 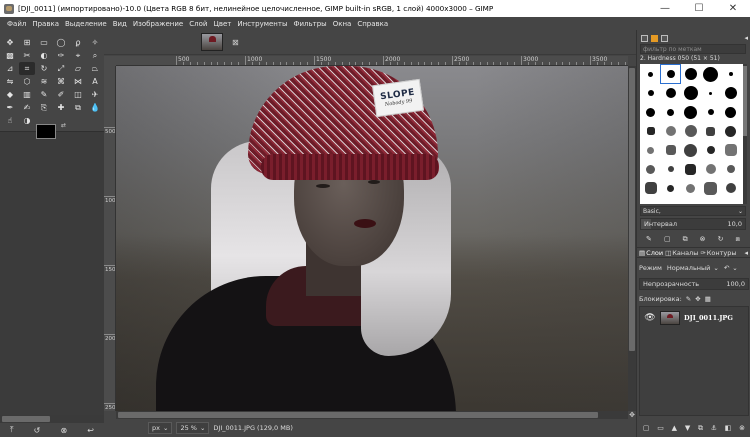 What do you see at coordinates (10, 81) in the screenshot?
I see `flip-tool-icon: ⇋` at bounding box center [10, 81].